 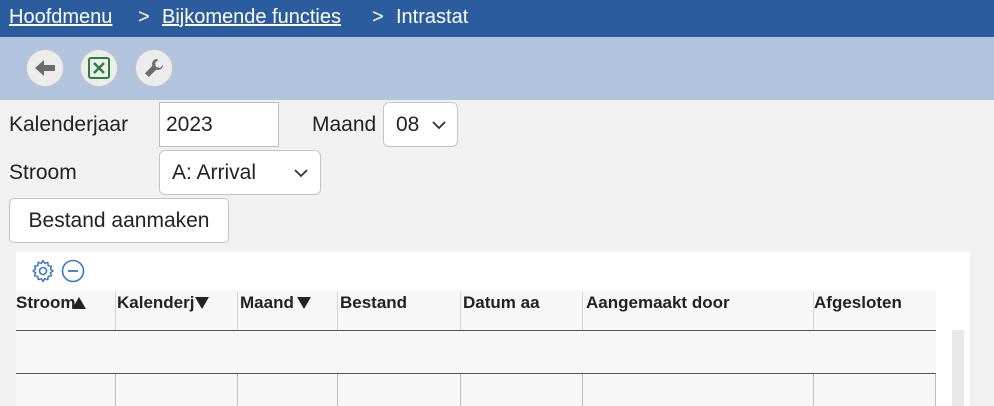 What do you see at coordinates (270, 303) in the screenshot?
I see `column-header-maand: Maand` at bounding box center [270, 303].